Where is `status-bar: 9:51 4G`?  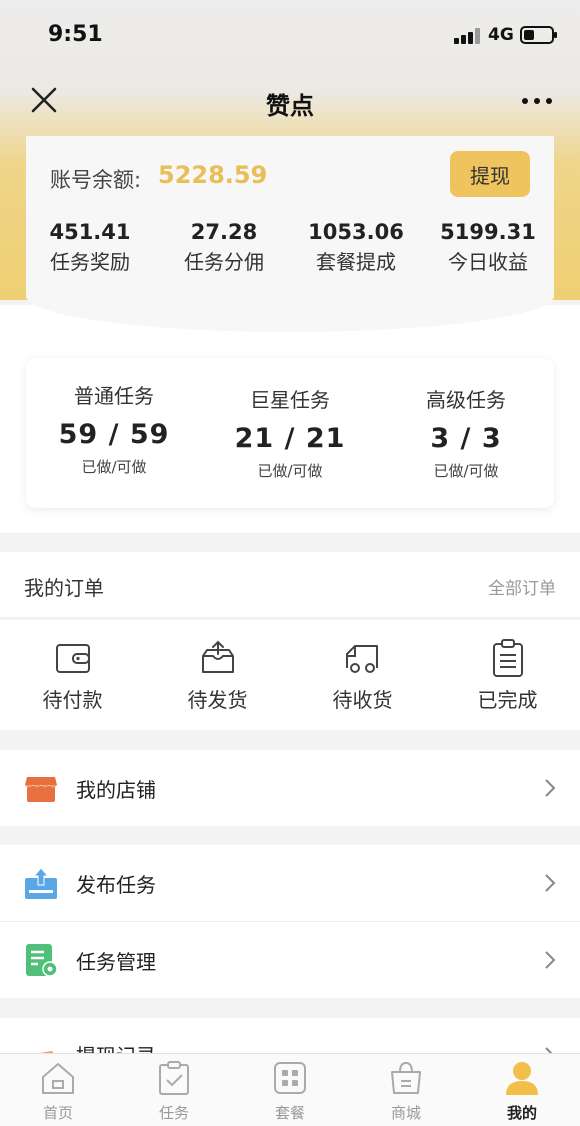 status-bar: 9:51 4G is located at coordinates (290, 35).